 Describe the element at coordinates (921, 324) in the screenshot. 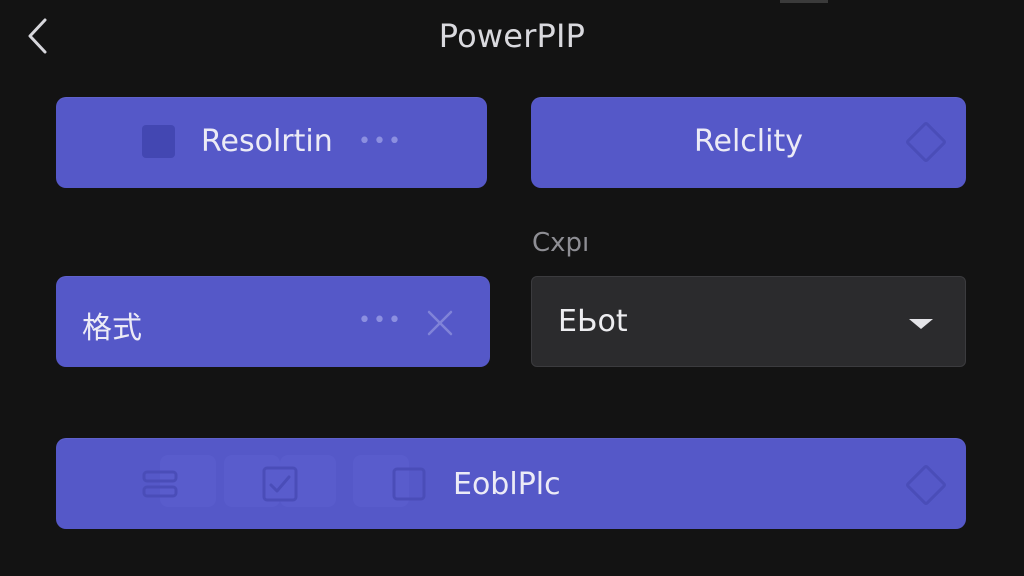

I see `chevron-down-icon` at that location.